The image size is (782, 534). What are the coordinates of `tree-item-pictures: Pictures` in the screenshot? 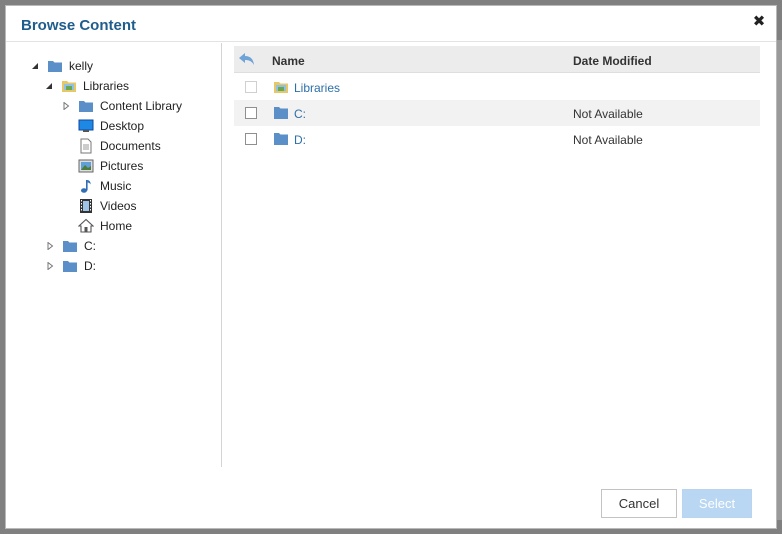 It's located at (110, 166).